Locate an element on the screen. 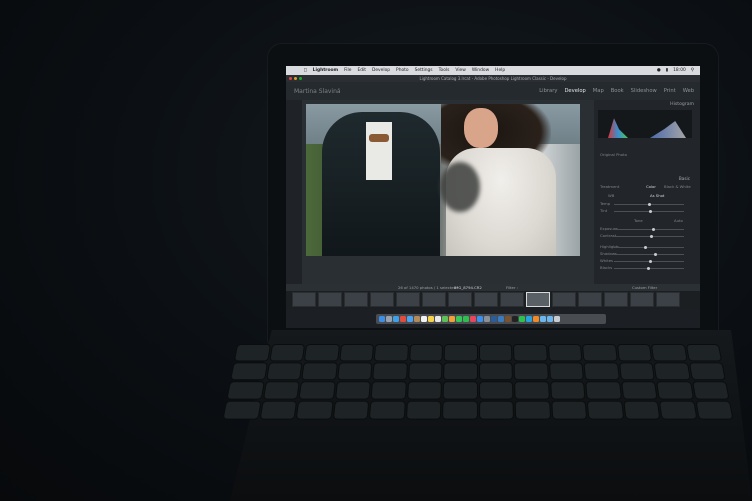 The width and height of the screenshot is (752, 501). module-library: Library is located at coordinates (548, 91).